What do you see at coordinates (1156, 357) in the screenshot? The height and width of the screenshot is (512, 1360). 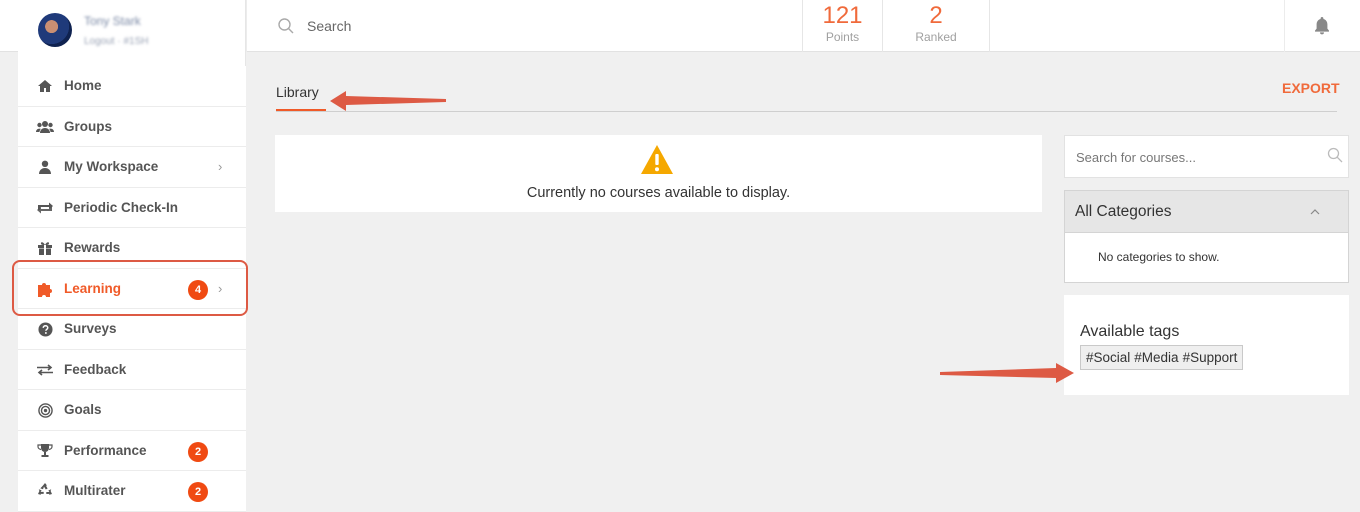 I see `tag-media: #Media` at bounding box center [1156, 357].